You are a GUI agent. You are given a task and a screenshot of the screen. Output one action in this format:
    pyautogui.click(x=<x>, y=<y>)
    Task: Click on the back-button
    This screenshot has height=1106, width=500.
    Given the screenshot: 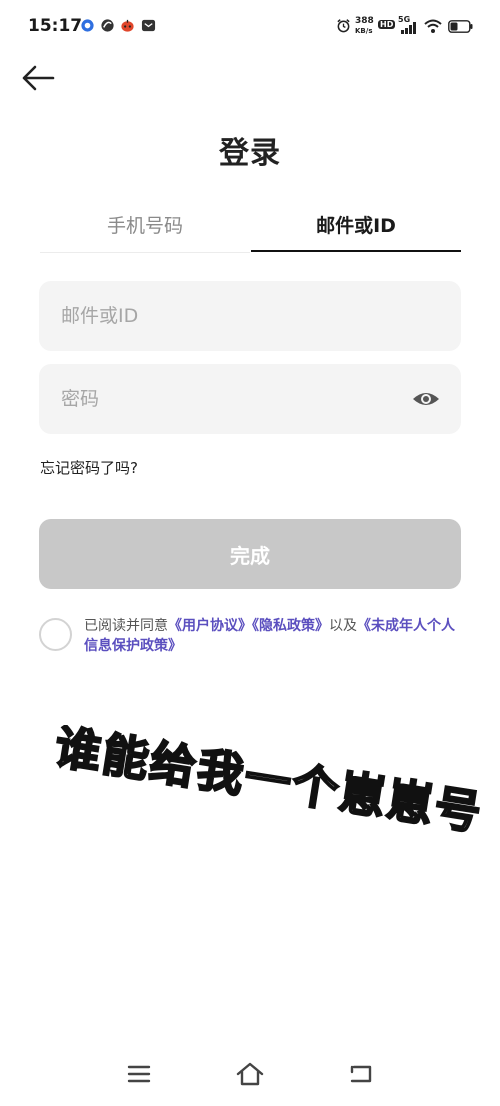 What is the action you would take?
    pyautogui.click(x=38, y=78)
    